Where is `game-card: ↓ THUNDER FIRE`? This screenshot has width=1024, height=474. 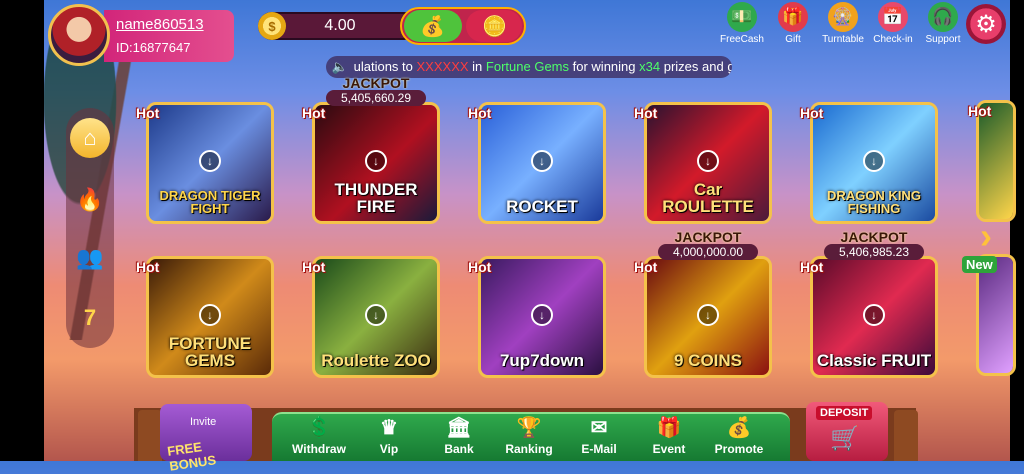 game-card: ↓ THUNDER FIRE is located at coordinates (376, 163).